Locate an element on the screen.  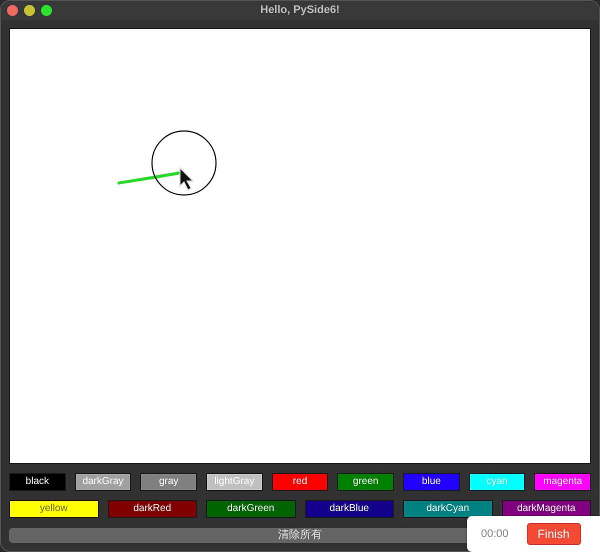
color-button: green is located at coordinates (365, 482).